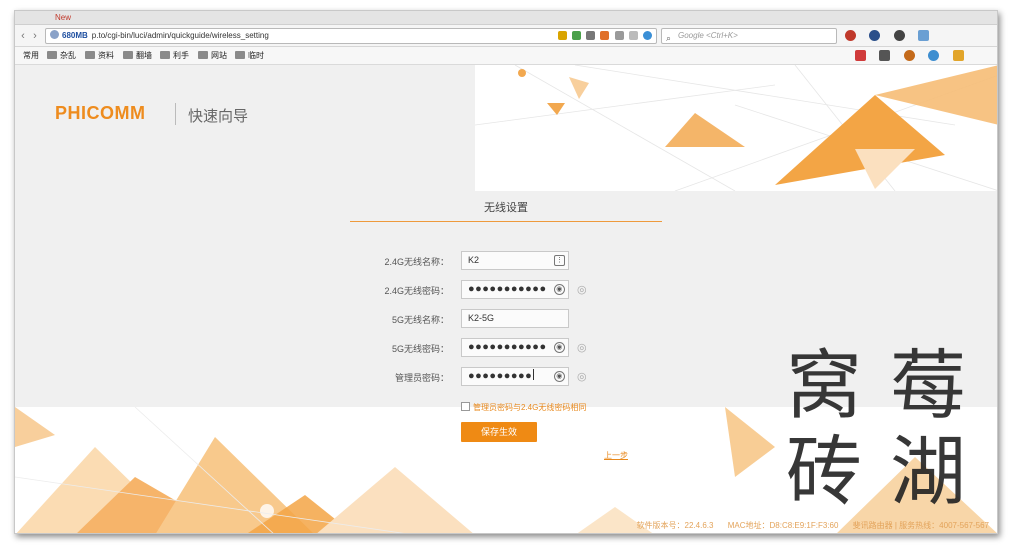 This screenshot has height=548, width=1011. I want to click on ssid-24g-input: K2 ⋮, so click(515, 260).